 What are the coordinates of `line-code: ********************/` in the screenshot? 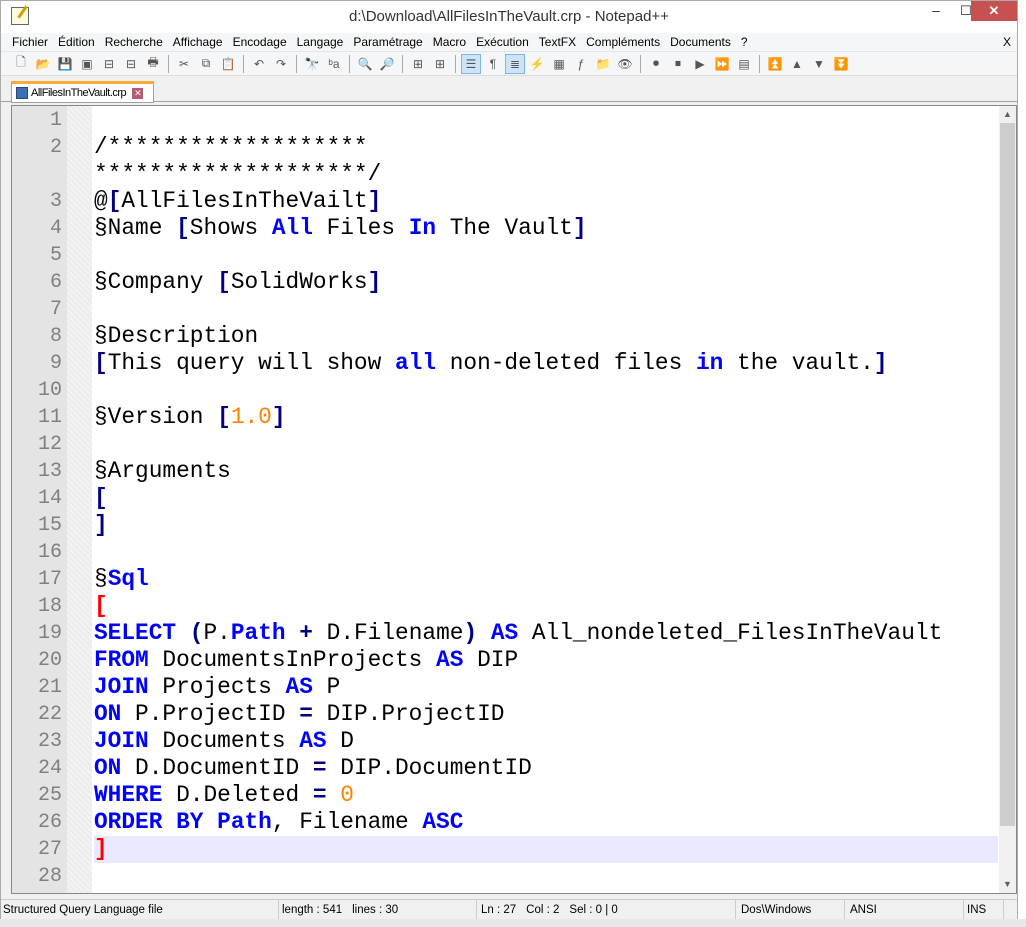 It's located at (546, 174).